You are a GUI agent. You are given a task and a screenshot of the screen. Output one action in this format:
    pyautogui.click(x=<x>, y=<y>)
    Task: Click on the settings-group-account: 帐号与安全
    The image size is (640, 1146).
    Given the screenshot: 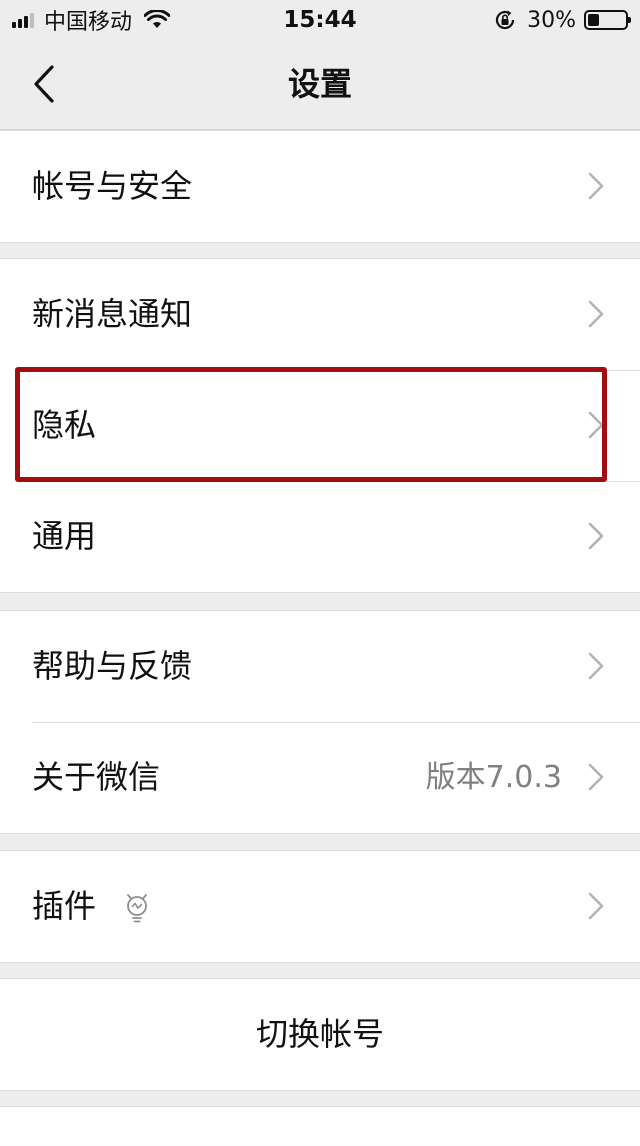 What is the action you would take?
    pyautogui.click(x=320, y=186)
    